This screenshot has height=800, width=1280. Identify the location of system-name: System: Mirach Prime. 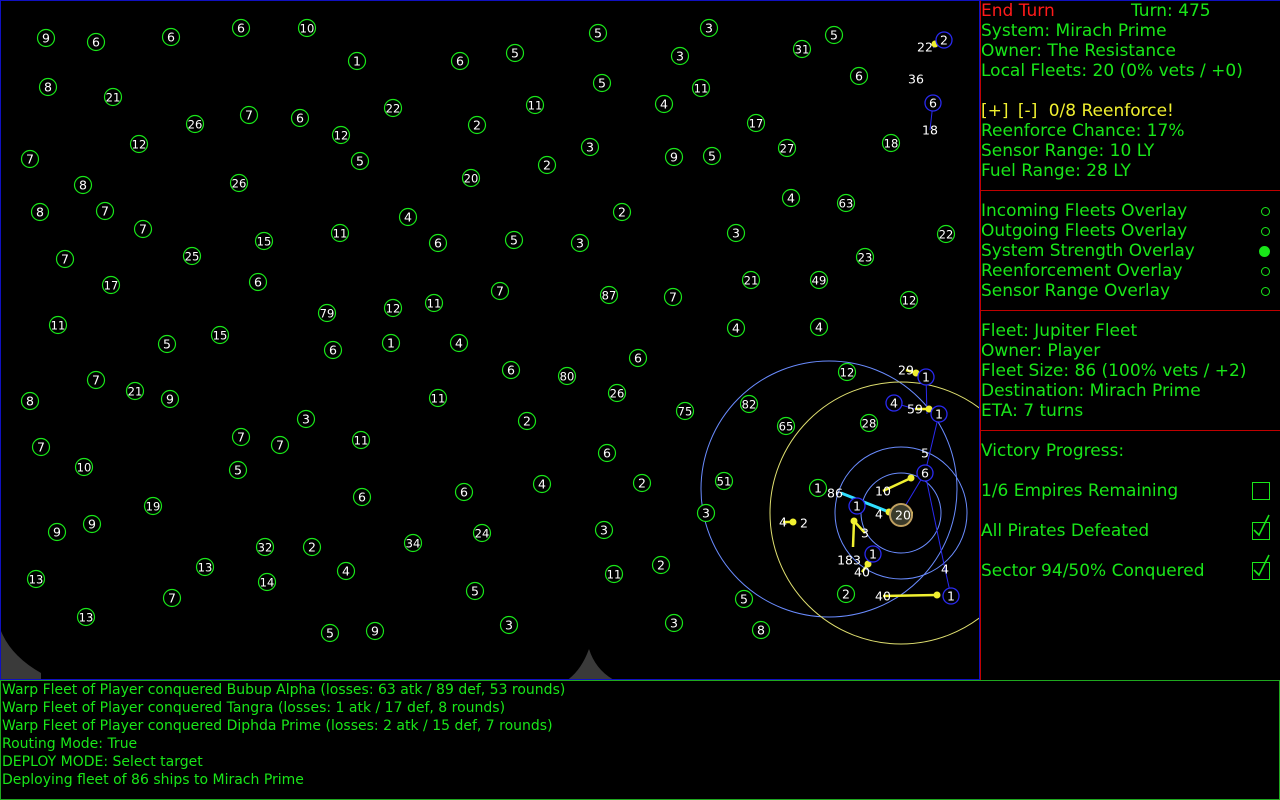
(1074, 31).